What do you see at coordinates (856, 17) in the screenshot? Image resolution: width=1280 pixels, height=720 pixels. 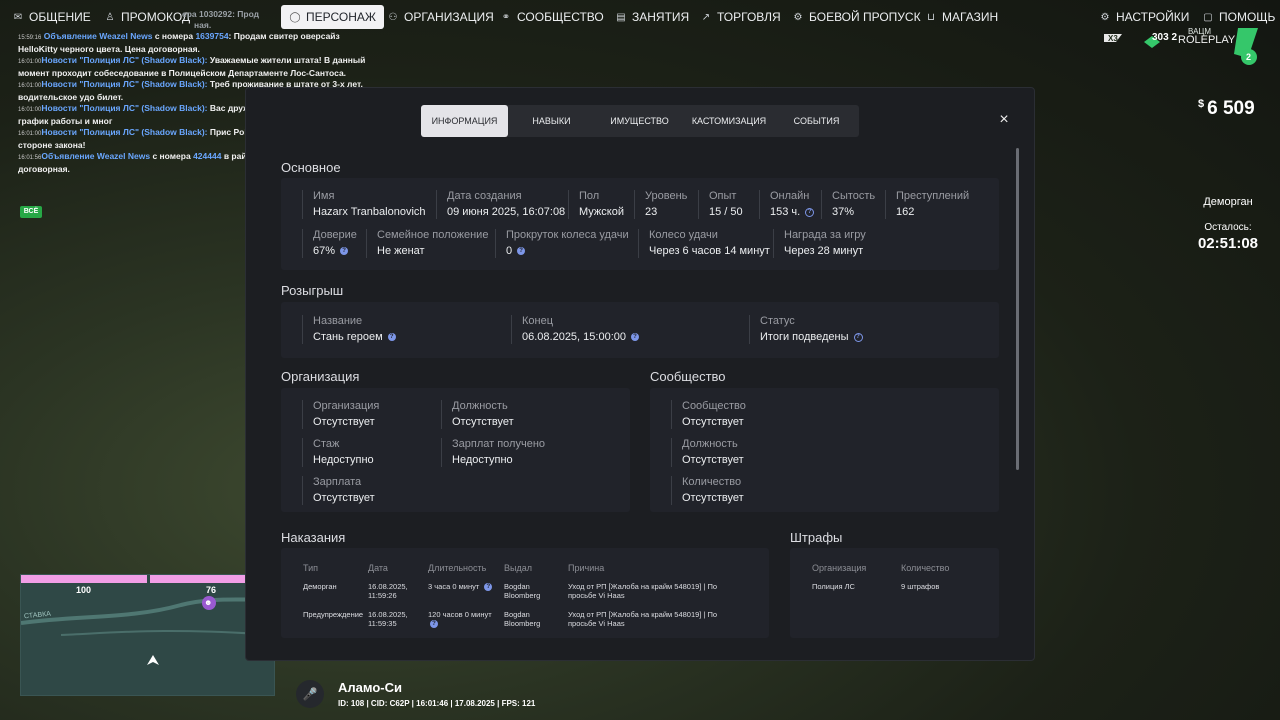 I see `nav-battle-pass: ⚙ БОЕВОЙ ПРОПУСК` at bounding box center [856, 17].